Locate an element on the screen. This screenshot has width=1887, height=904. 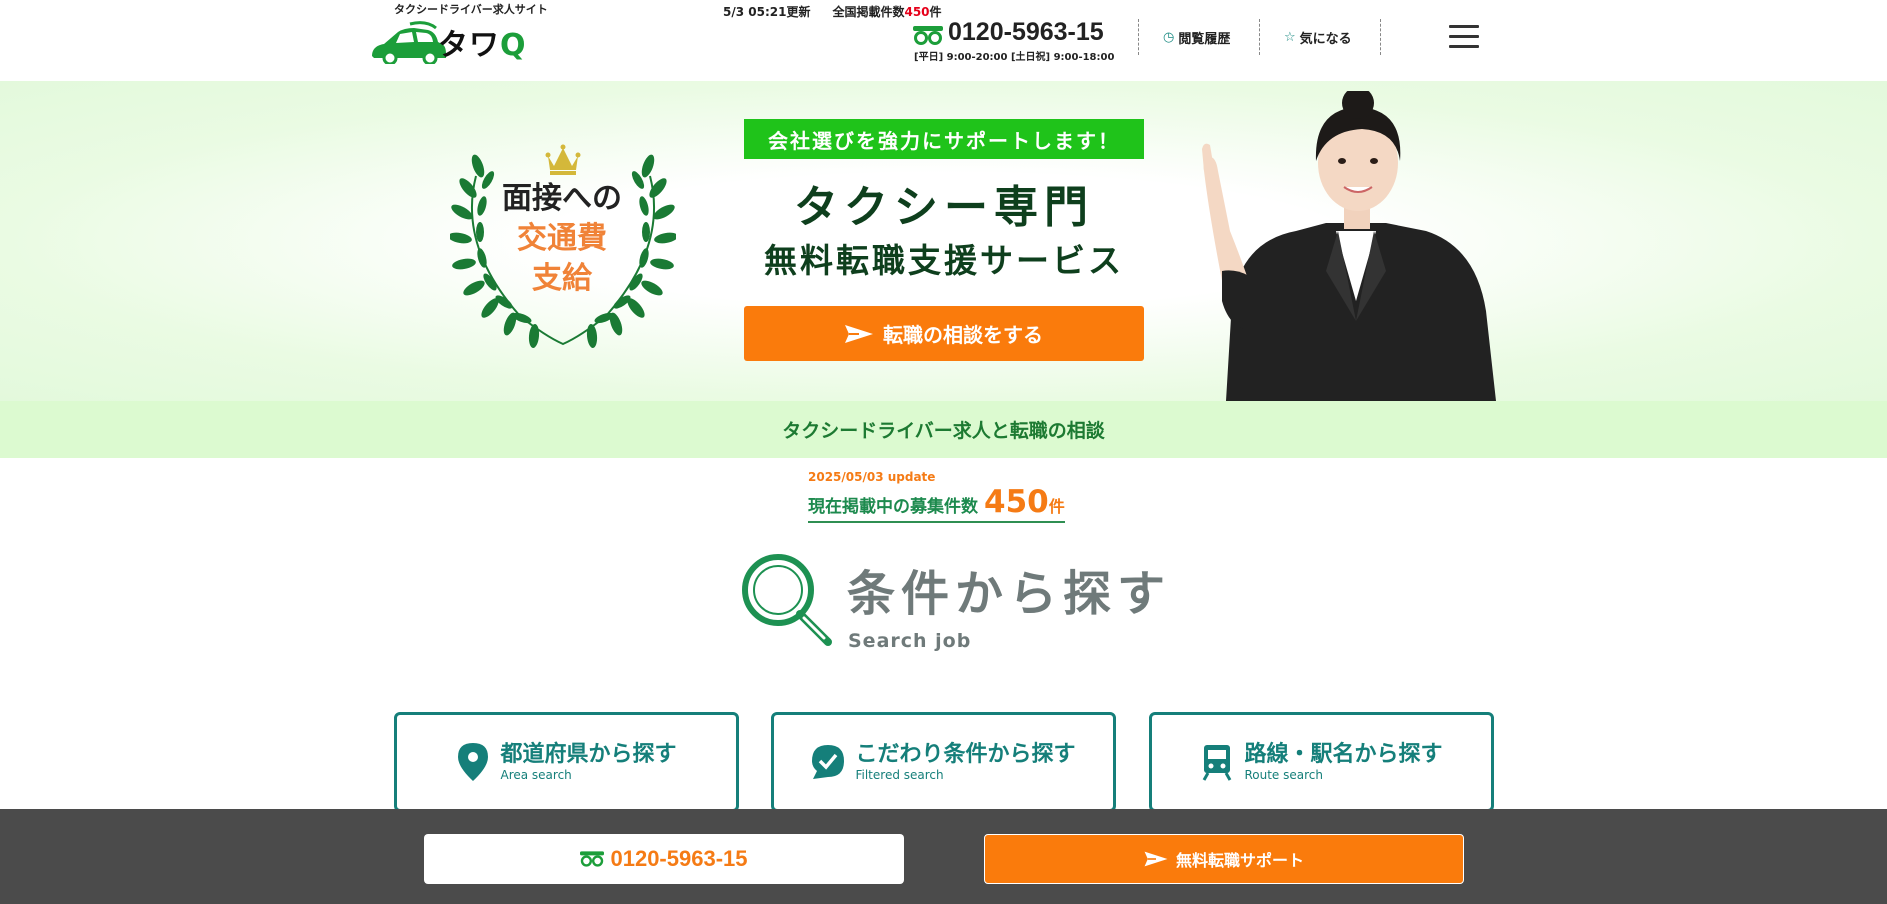
area-search-card: 都道府県から探す Area search is located at coordinates (566, 762).